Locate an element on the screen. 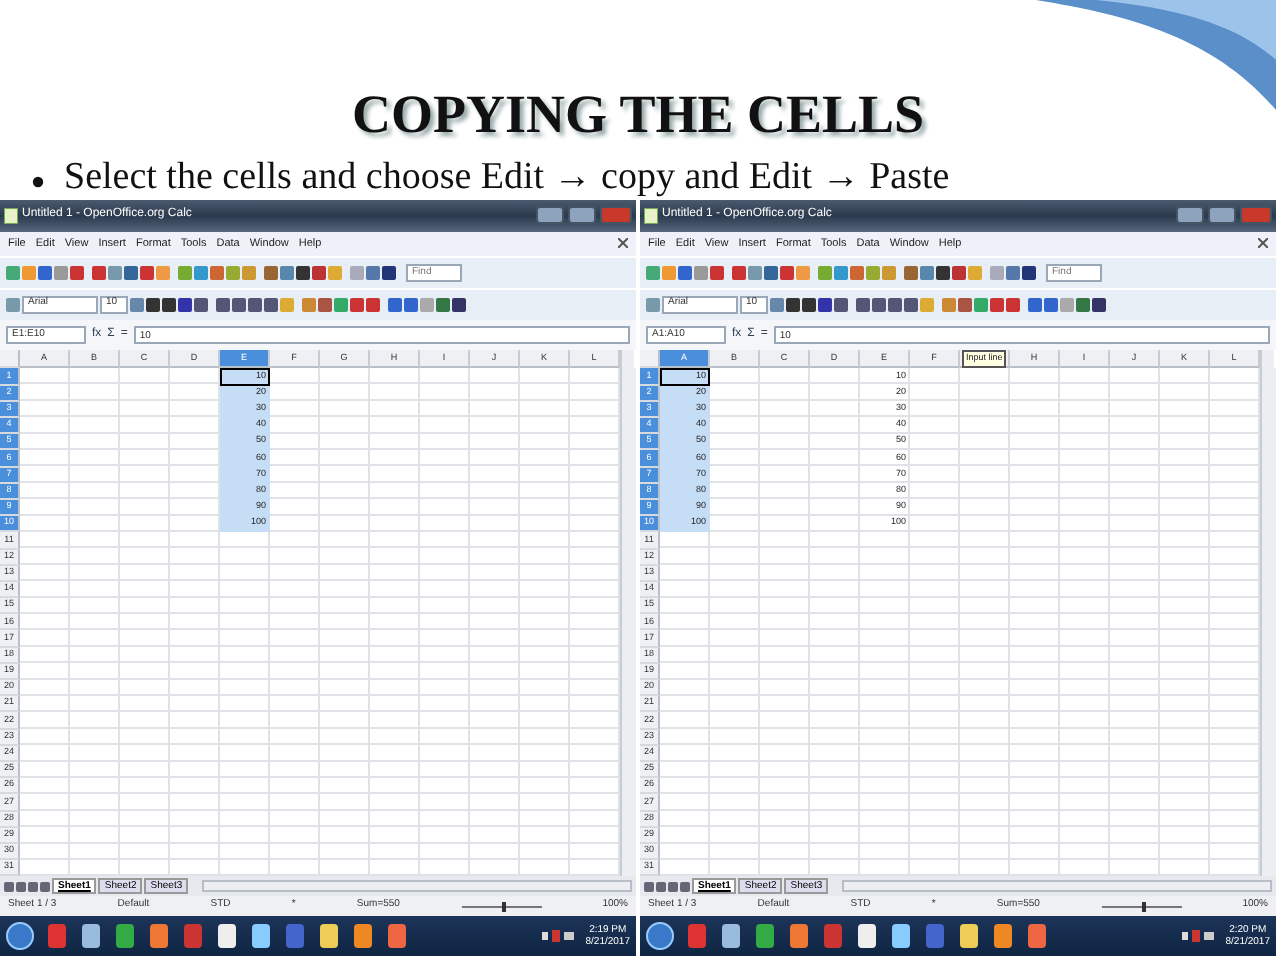 This screenshot has width=1276, height=956. bullet-text: Select the cells and choose Edit → copy and Edit → Paste is located at coordinates (507, 179).